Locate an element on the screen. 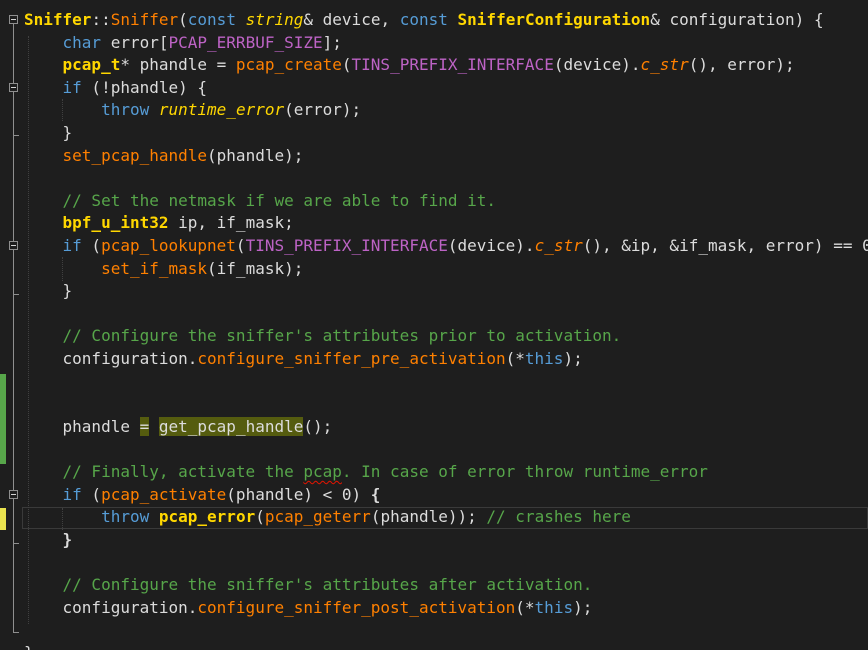 This screenshot has height=650, width=868. code-token: :: is located at coordinates (101, 19).